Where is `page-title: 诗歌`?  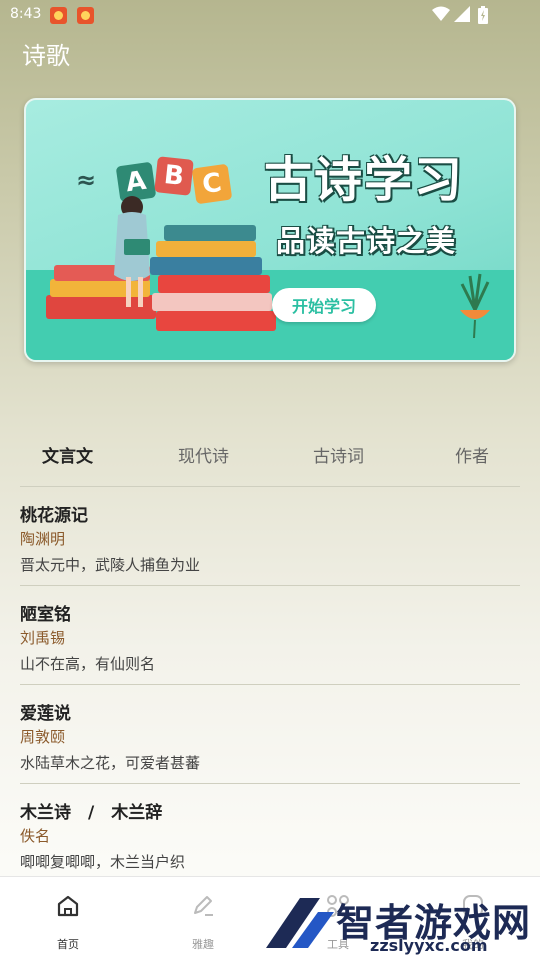
page-title: 诗歌 is located at coordinates (46, 56).